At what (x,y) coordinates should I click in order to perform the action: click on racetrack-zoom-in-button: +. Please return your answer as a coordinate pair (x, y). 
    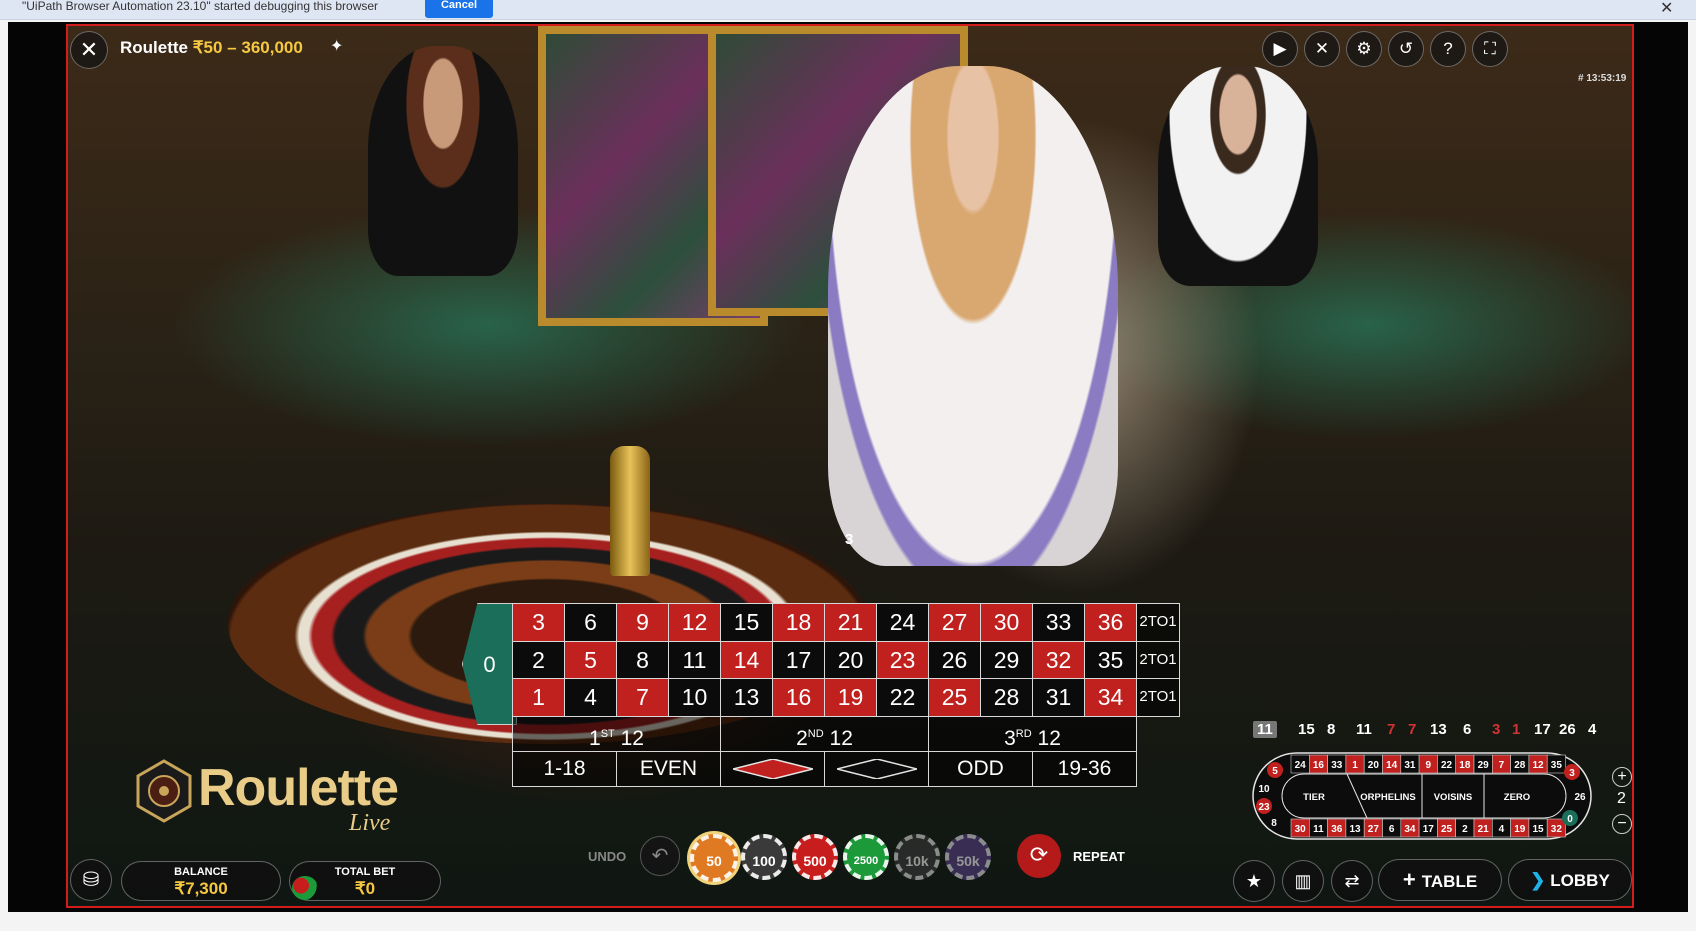
    Looking at the image, I should click on (1622, 777).